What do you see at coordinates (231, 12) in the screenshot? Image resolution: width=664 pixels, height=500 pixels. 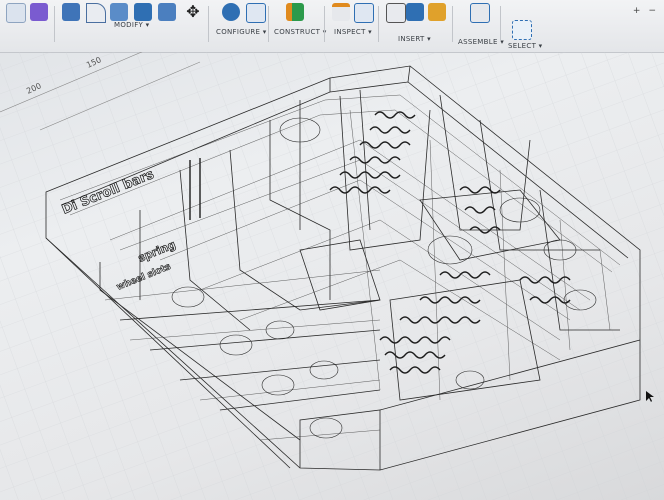 I see `parameters-icon` at bounding box center [231, 12].